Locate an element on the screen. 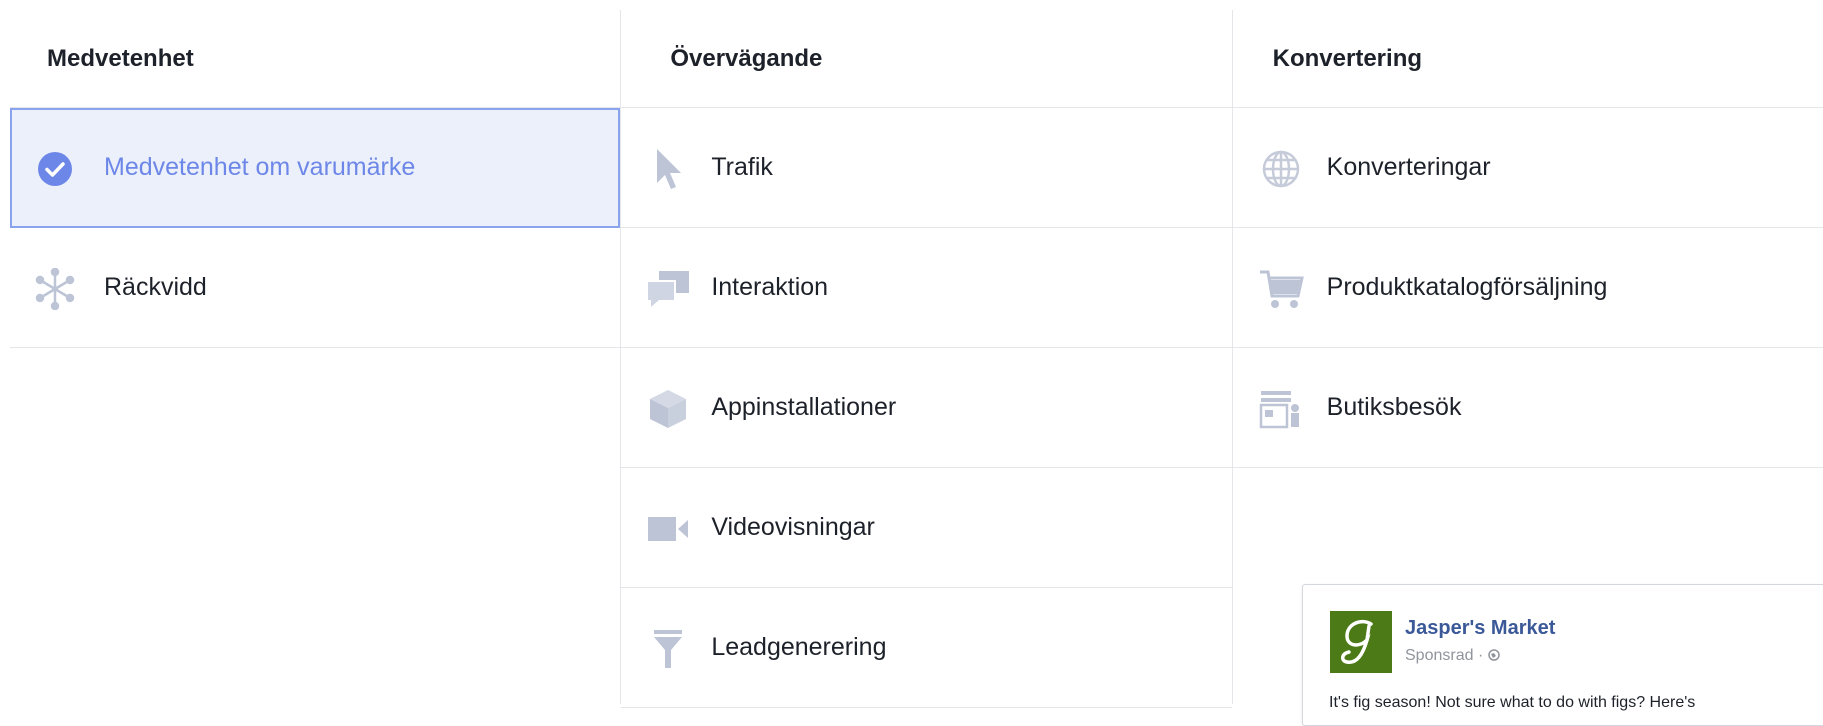 This screenshot has height=726, width=1823. option-label: Konverteringar is located at coordinates (1408, 167).